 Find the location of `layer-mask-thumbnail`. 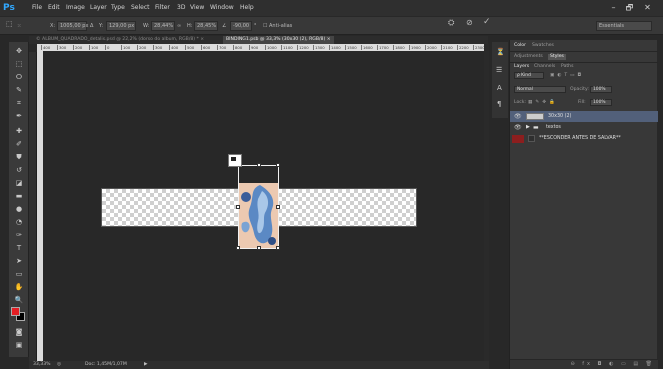

layer-mask-thumbnail is located at coordinates (531, 138).